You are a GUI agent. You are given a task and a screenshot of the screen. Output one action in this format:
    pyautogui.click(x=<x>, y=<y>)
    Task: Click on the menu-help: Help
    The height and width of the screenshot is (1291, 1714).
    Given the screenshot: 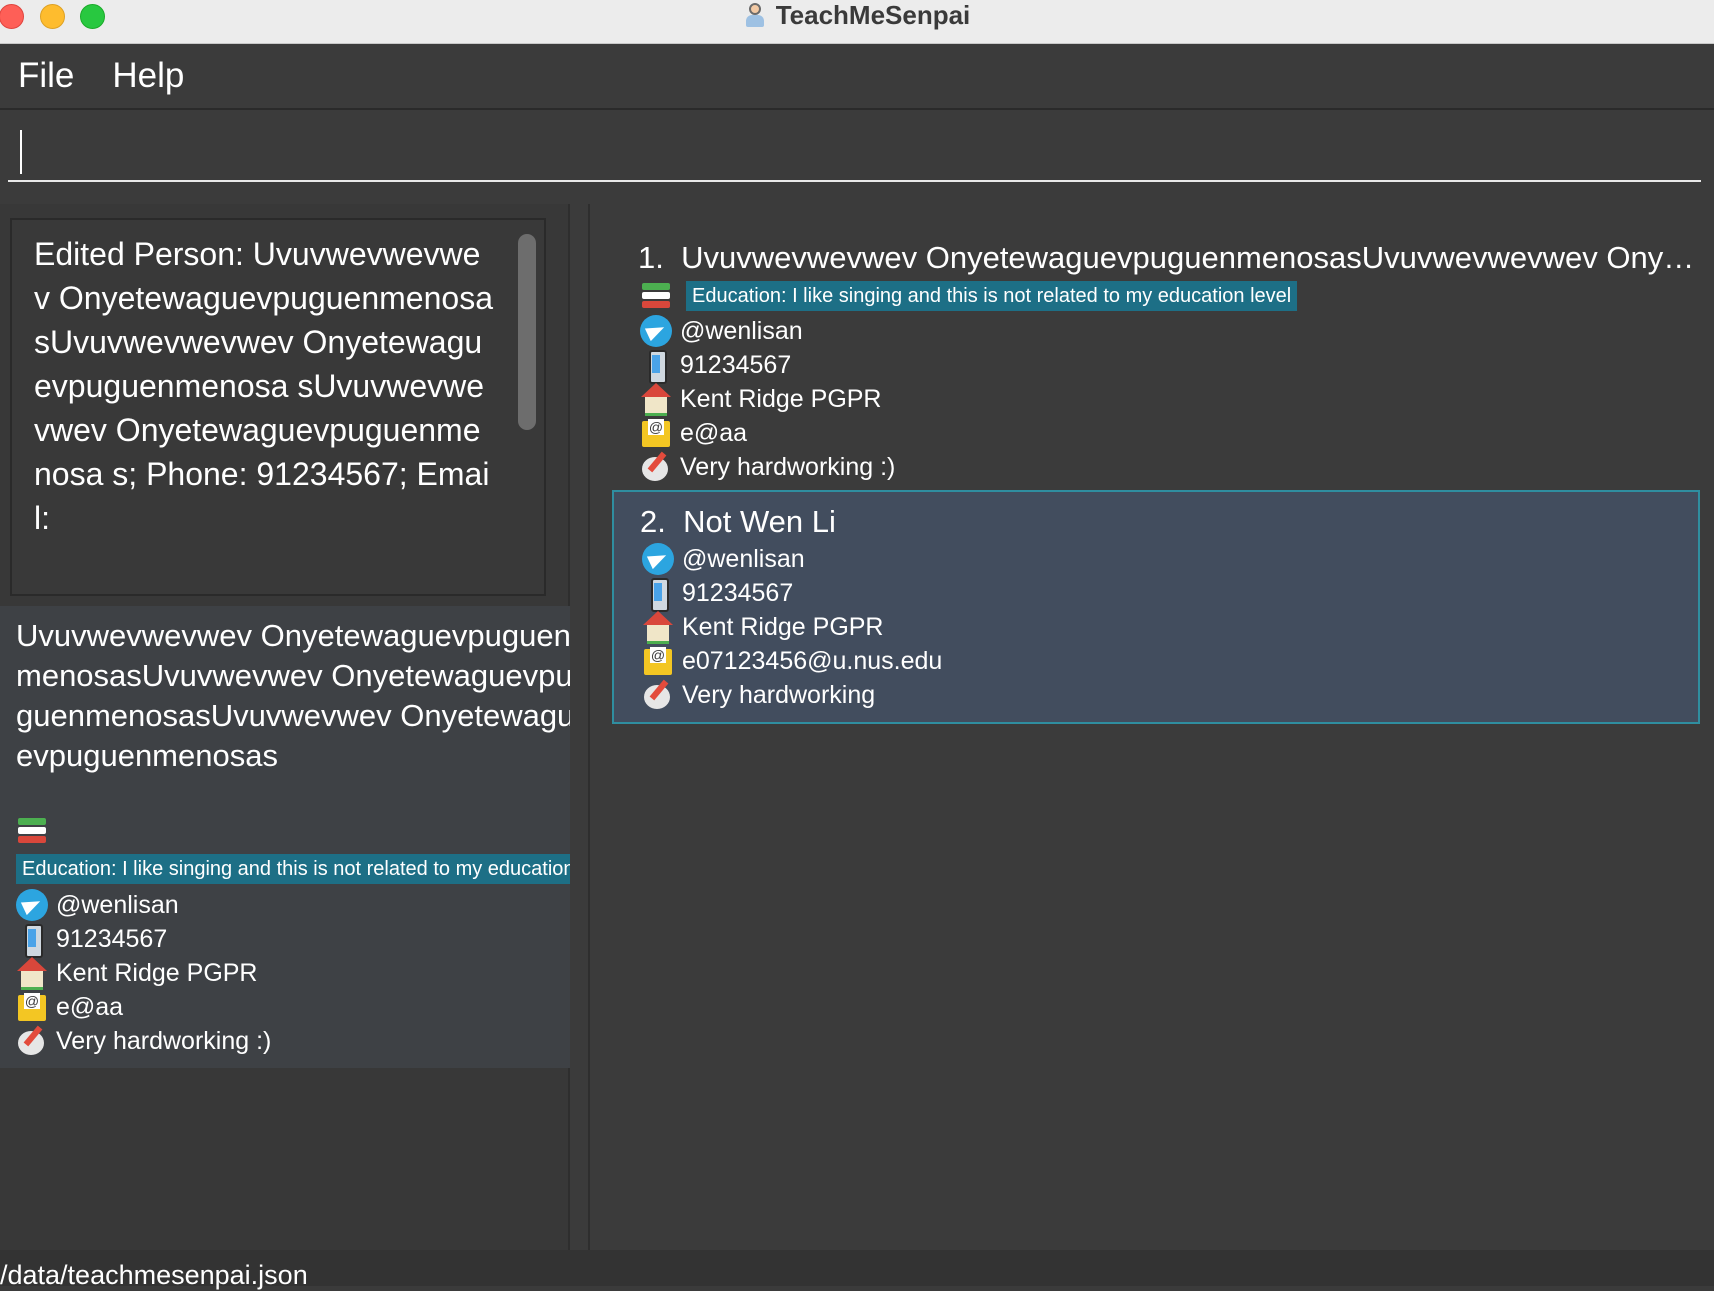 What is the action you would take?
    pyautogui.click(x=148, y=76)
    